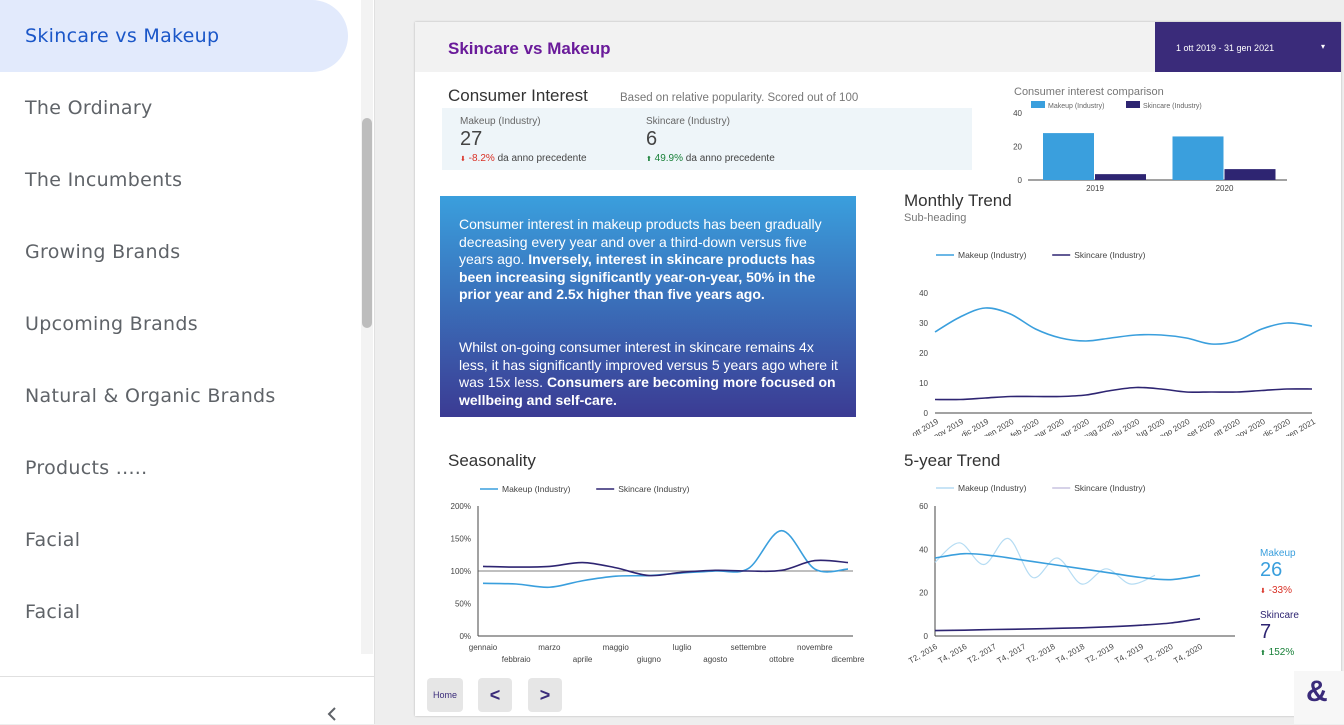 The height and width of the screenshot is (725, 1344). What do you see at coordinates (652, 139) in the screenshot?
I see `skincare-kpi-value: 6` at bounding box center [652, 139].